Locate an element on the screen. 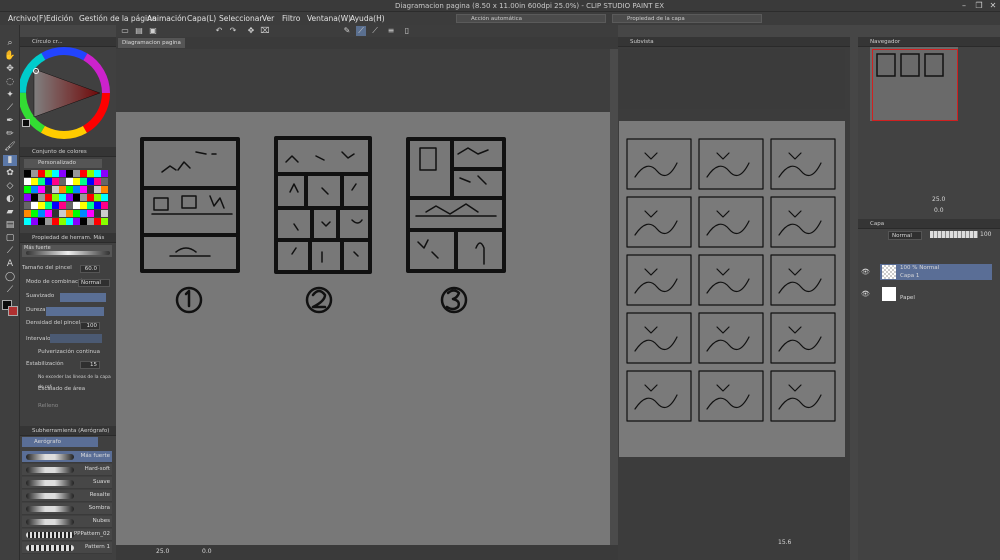  subtool-pppattern: PPPattern_02 is located at coordinates (67, 535).